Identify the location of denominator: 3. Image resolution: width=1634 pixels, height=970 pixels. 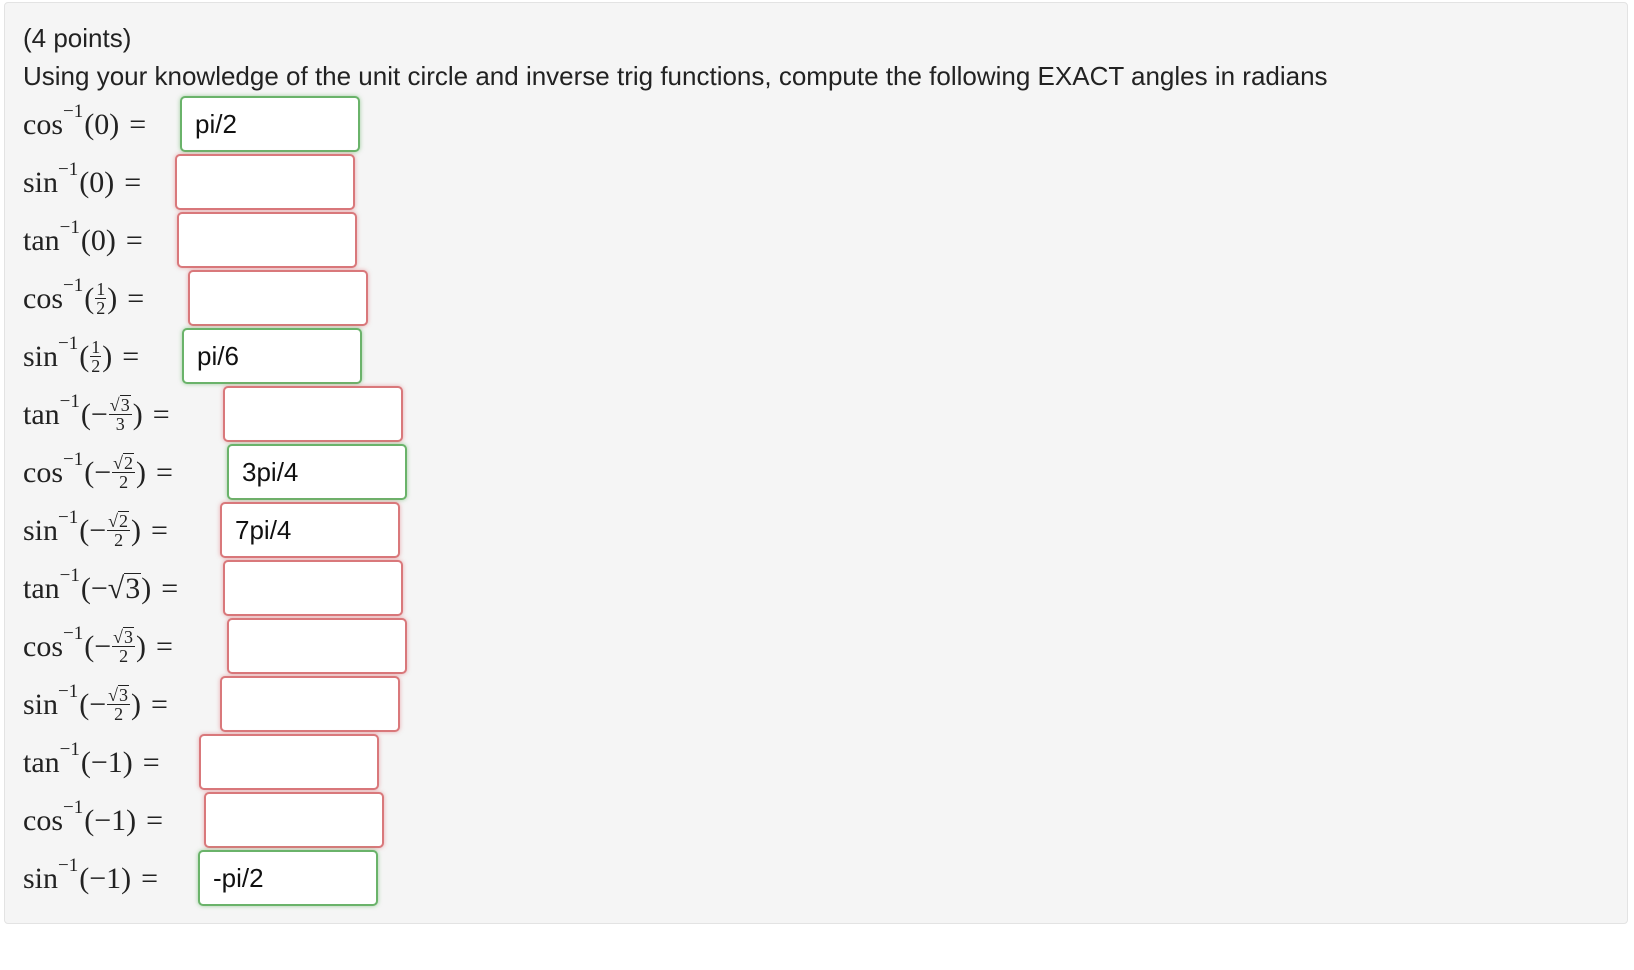
(120, 424).